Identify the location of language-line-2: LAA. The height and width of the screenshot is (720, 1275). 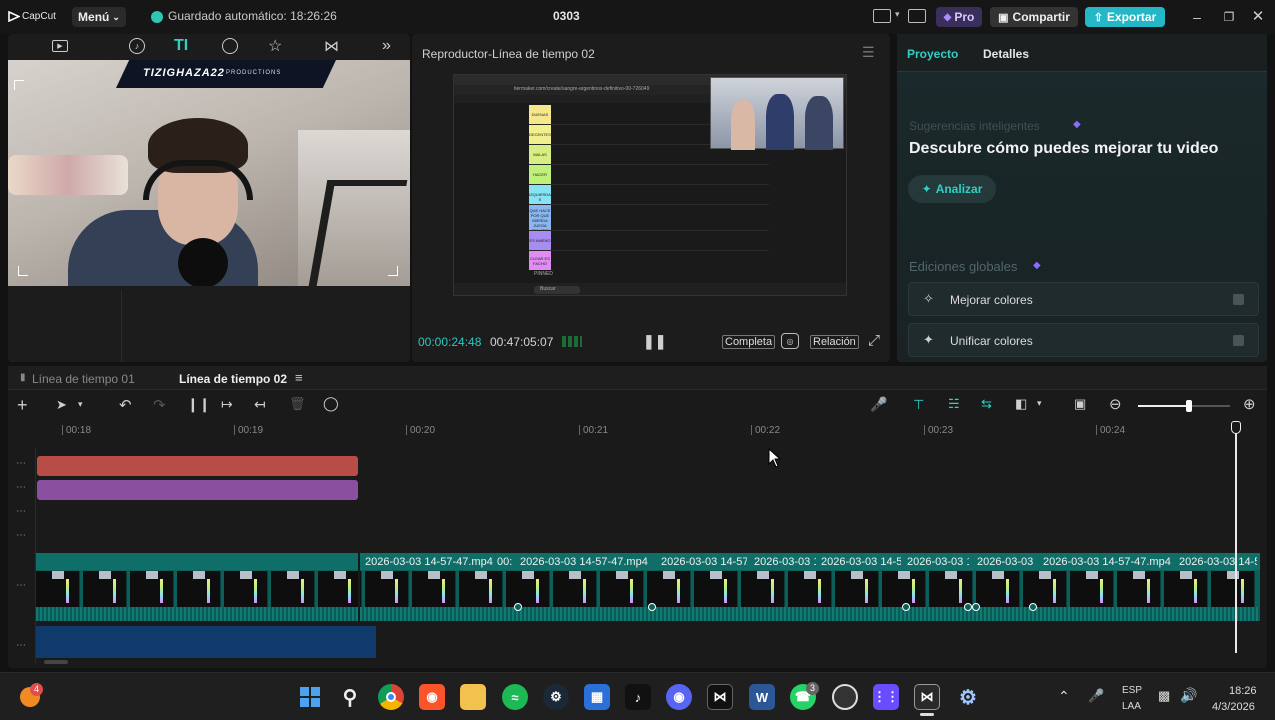
(1131, 706).